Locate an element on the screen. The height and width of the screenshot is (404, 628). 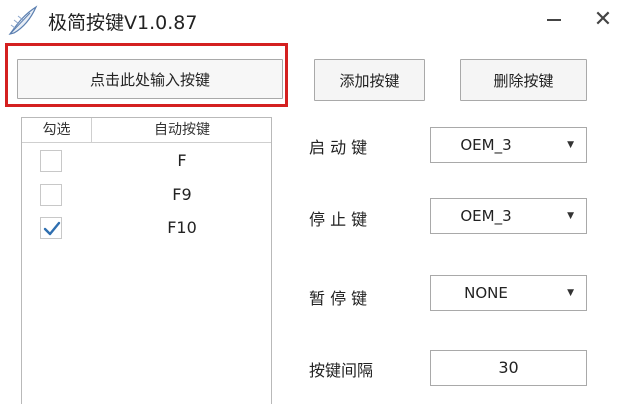
pause-key-value: NONE is located at coordinates (486, 293).